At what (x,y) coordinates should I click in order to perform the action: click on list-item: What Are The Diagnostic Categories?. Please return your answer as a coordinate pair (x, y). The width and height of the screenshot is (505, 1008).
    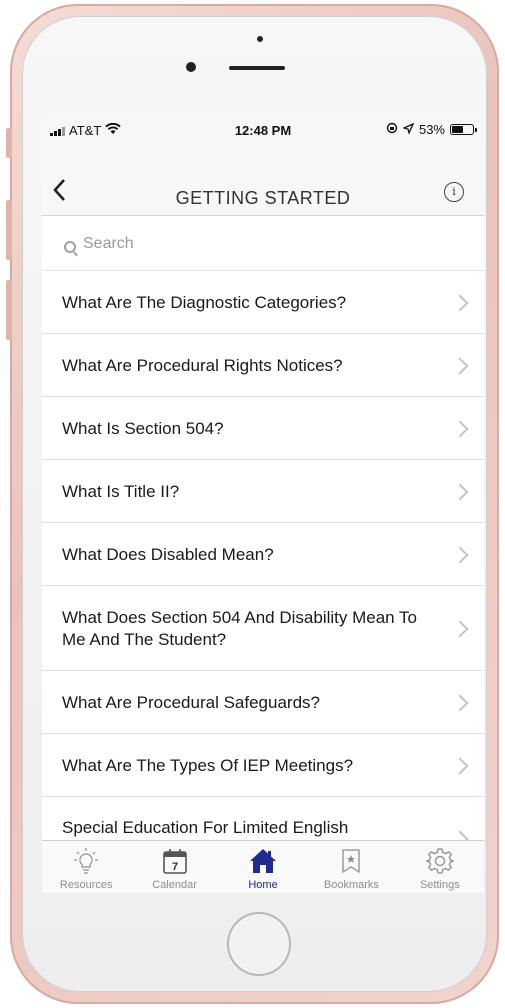
    Looking at the image, I should click on (263, 302).